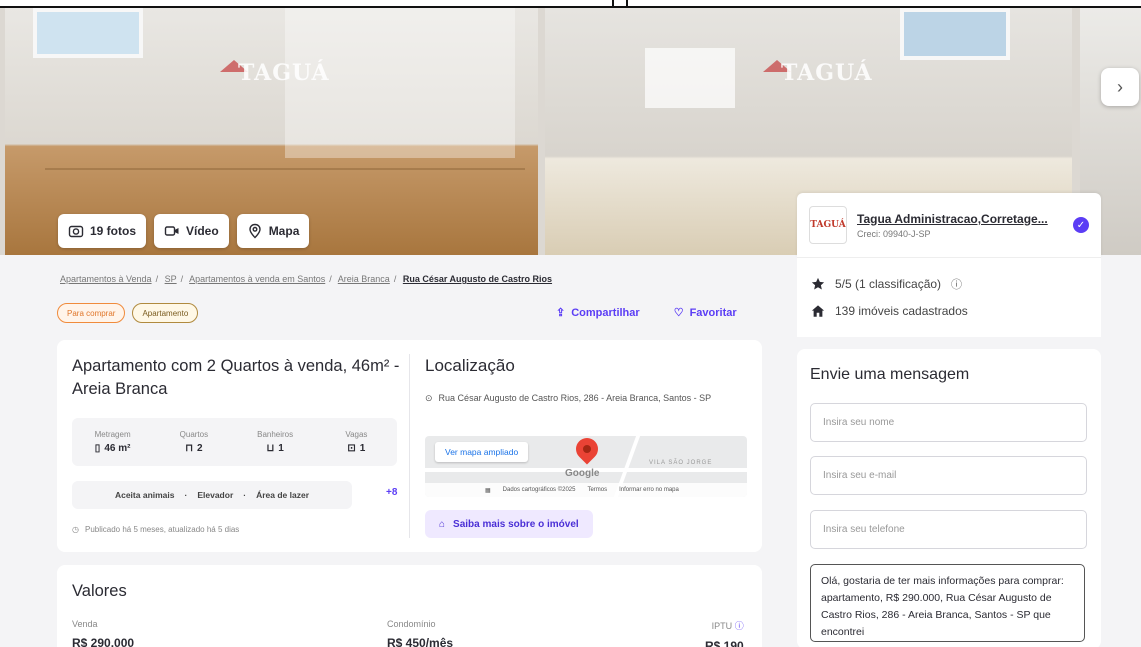 The image size is (1141, 647). What do you see at coordinates (76, 231) in the screenshot?
I see `camera-icon` at bounding box center [76, 231].